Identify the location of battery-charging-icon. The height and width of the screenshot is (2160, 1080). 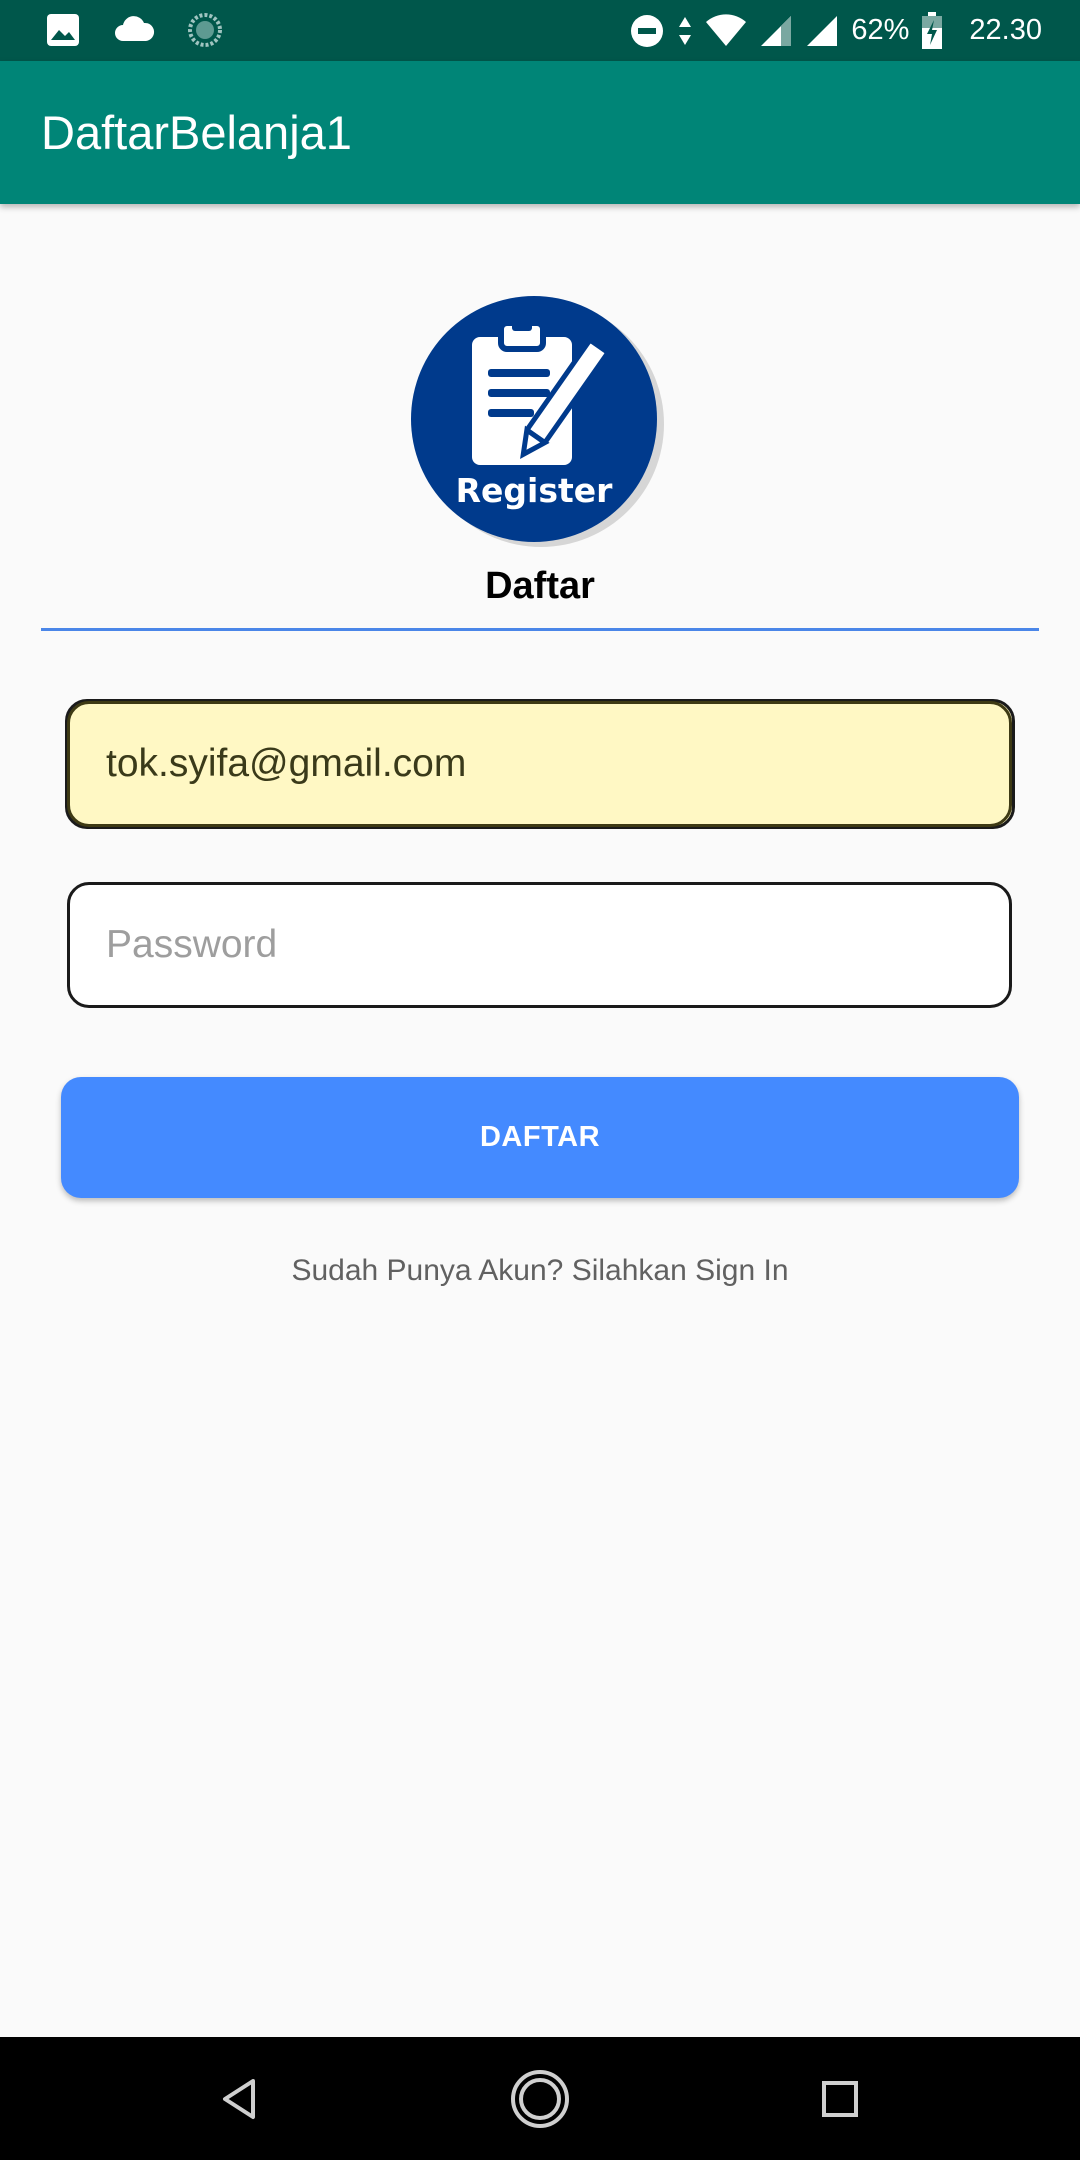
(932, 30).